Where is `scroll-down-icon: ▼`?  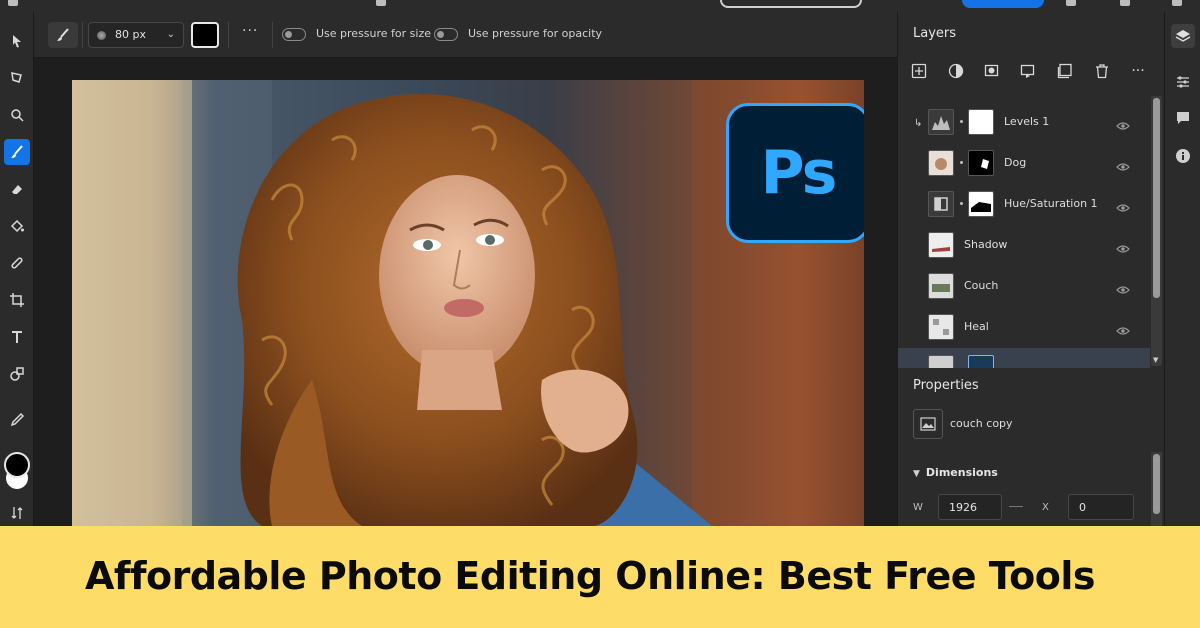
scroll-down-icon: ▼ is located at coordinates (1155, 360).